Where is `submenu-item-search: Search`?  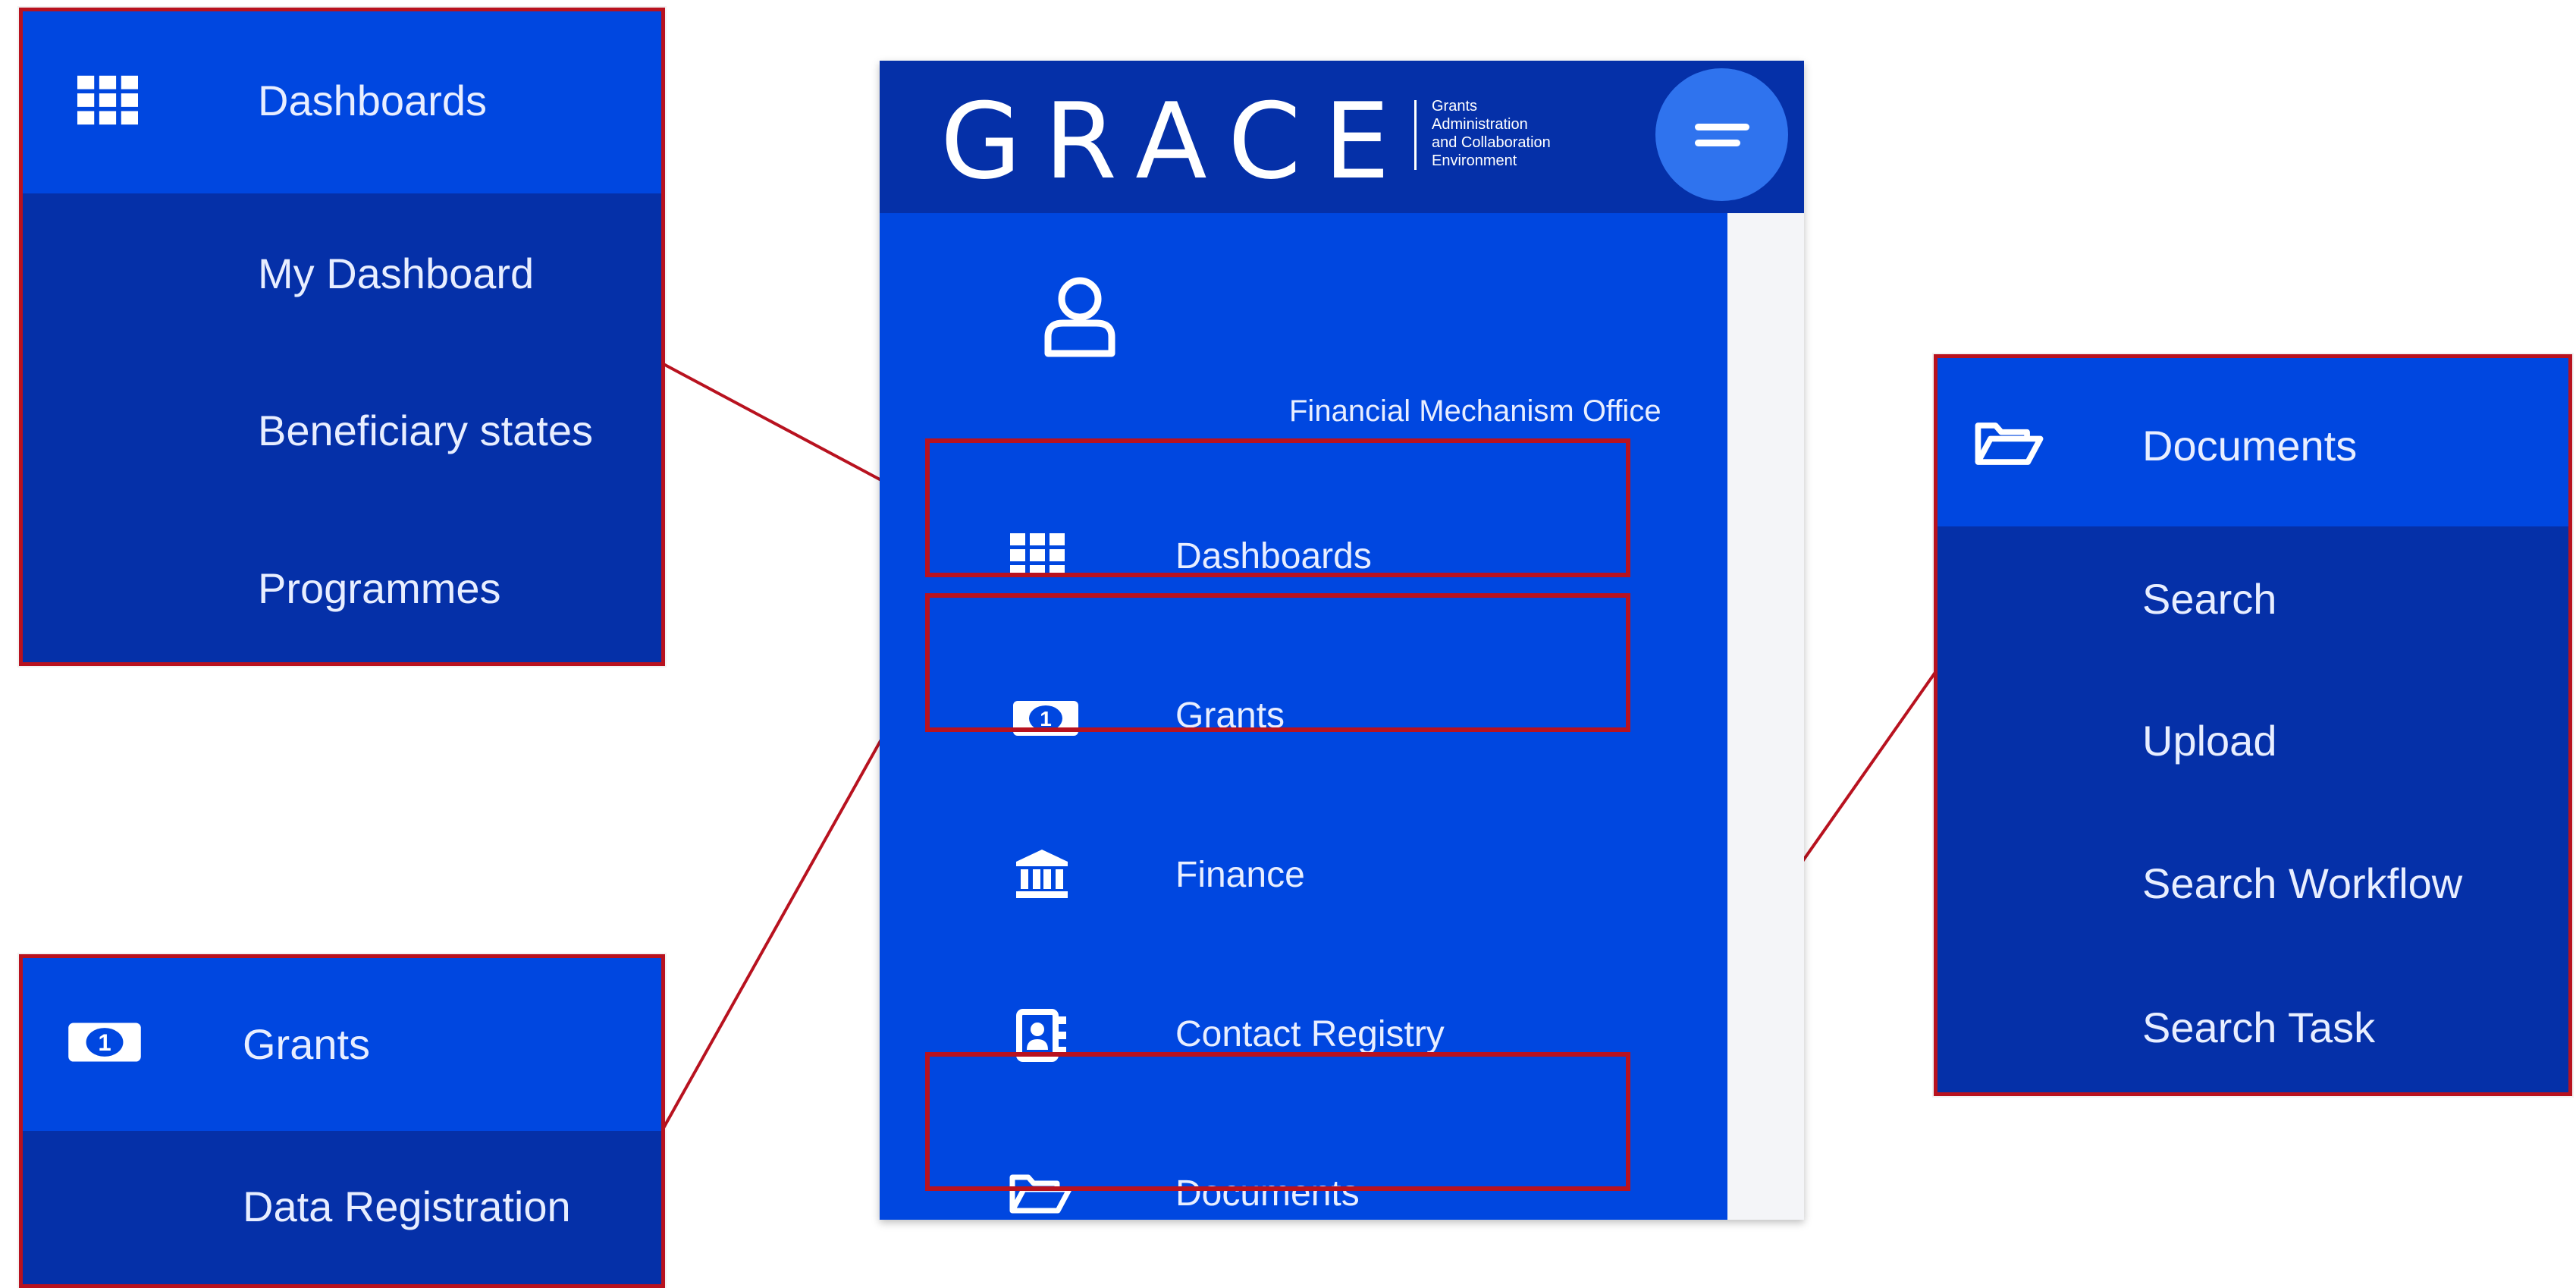
submenu-item-search: Search is located at coordinates (2209, 599).